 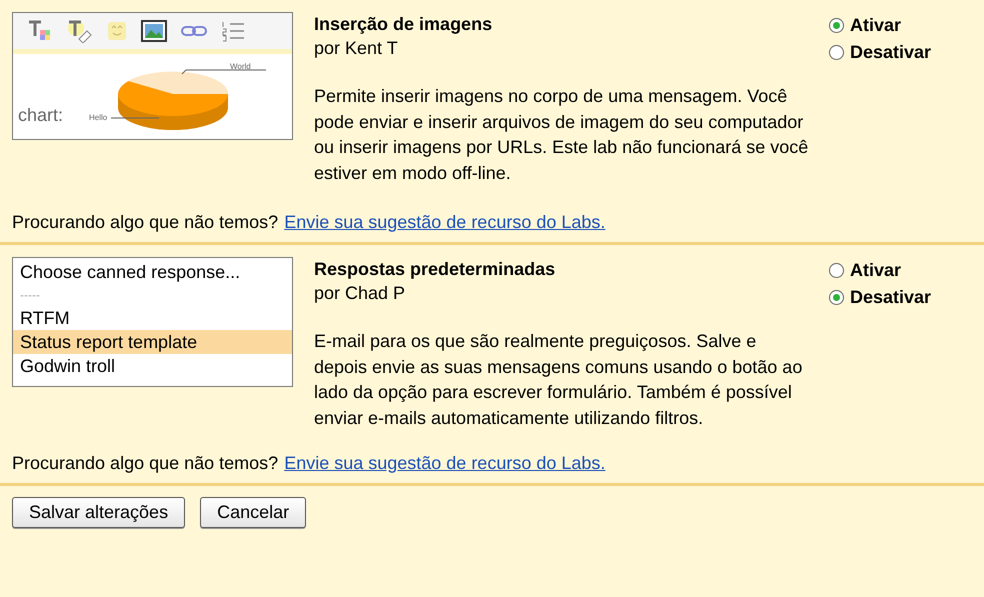 What do you see at coordinates (356, 48) in the screenshot?
I see `lab-author: por Kent T` at bounding box center [356, 48].